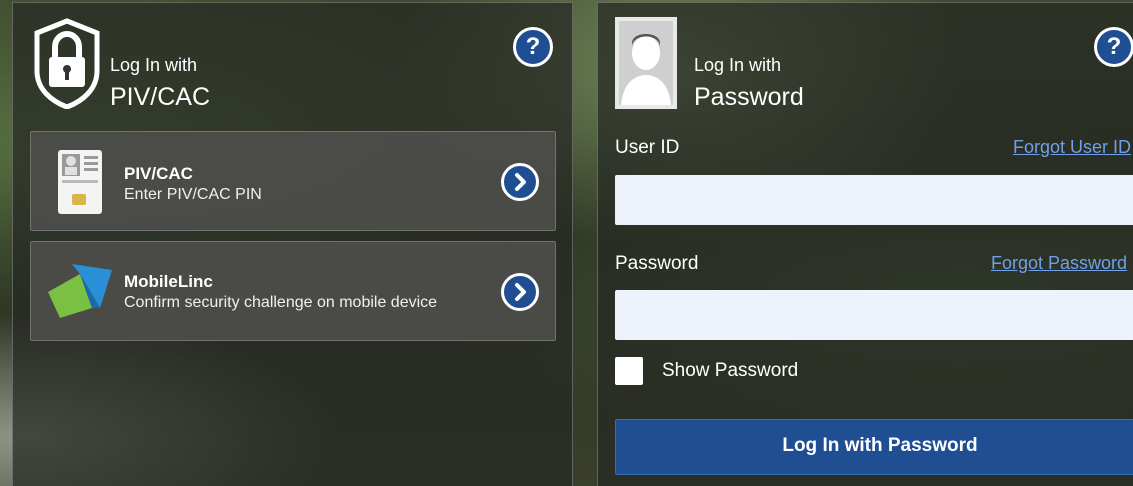  What do you see at coordinates (629, 371) in the screenshot?
I see `show-password-checkbox` at bounding box center [629, 371].